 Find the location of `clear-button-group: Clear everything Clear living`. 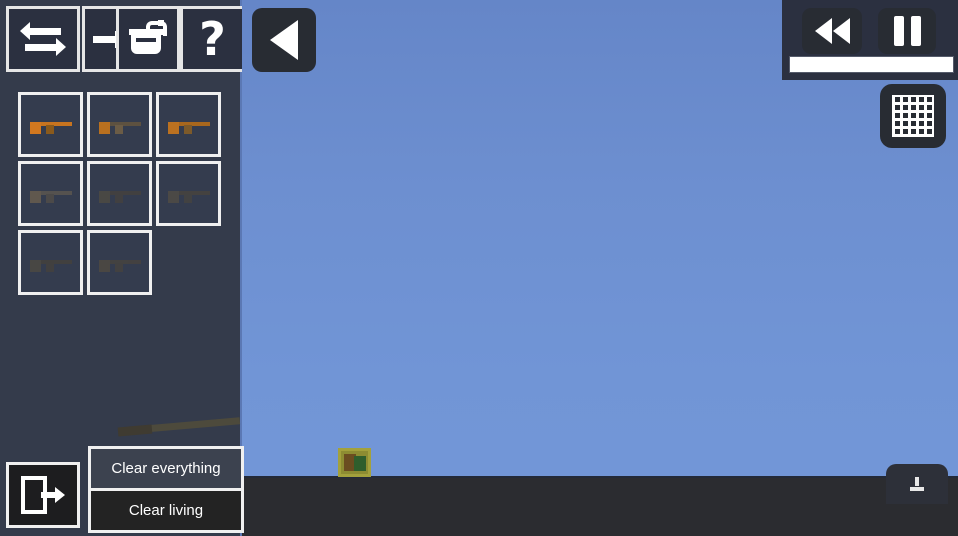

clear-button-group: Clear everything Clear living is located at coordinates (166, 489).